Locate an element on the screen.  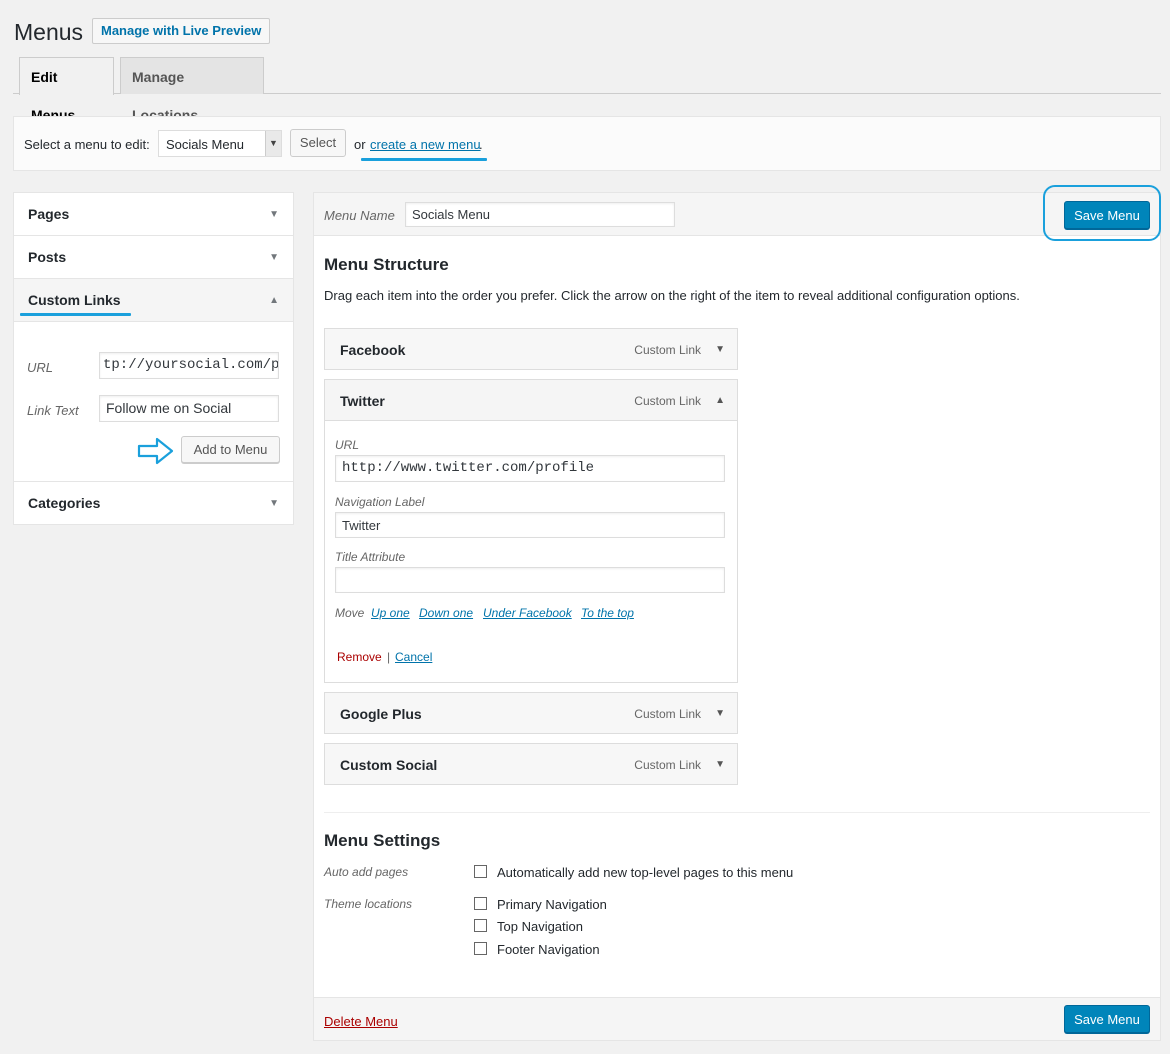
cancel-item-link: Cancel is located at coordinates (413, 657).